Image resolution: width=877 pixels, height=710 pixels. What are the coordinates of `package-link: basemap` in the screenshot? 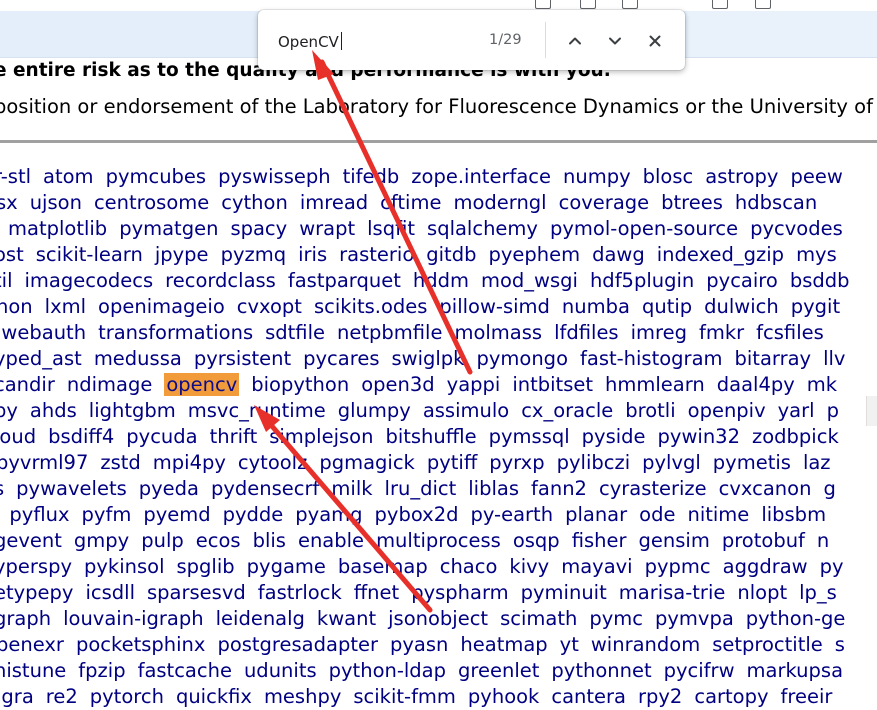 It's located at (383, 566).